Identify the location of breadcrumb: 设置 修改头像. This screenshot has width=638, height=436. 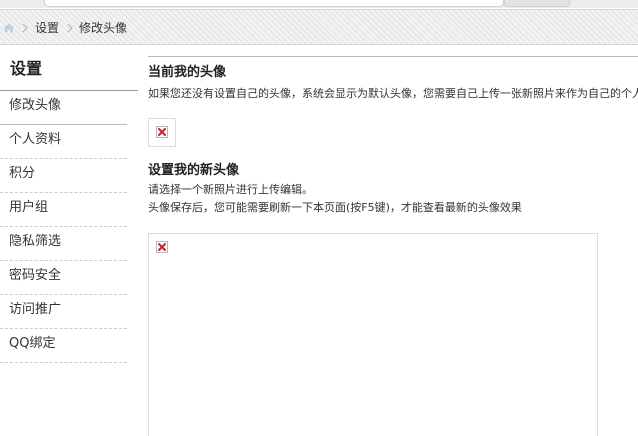
(319, 27).